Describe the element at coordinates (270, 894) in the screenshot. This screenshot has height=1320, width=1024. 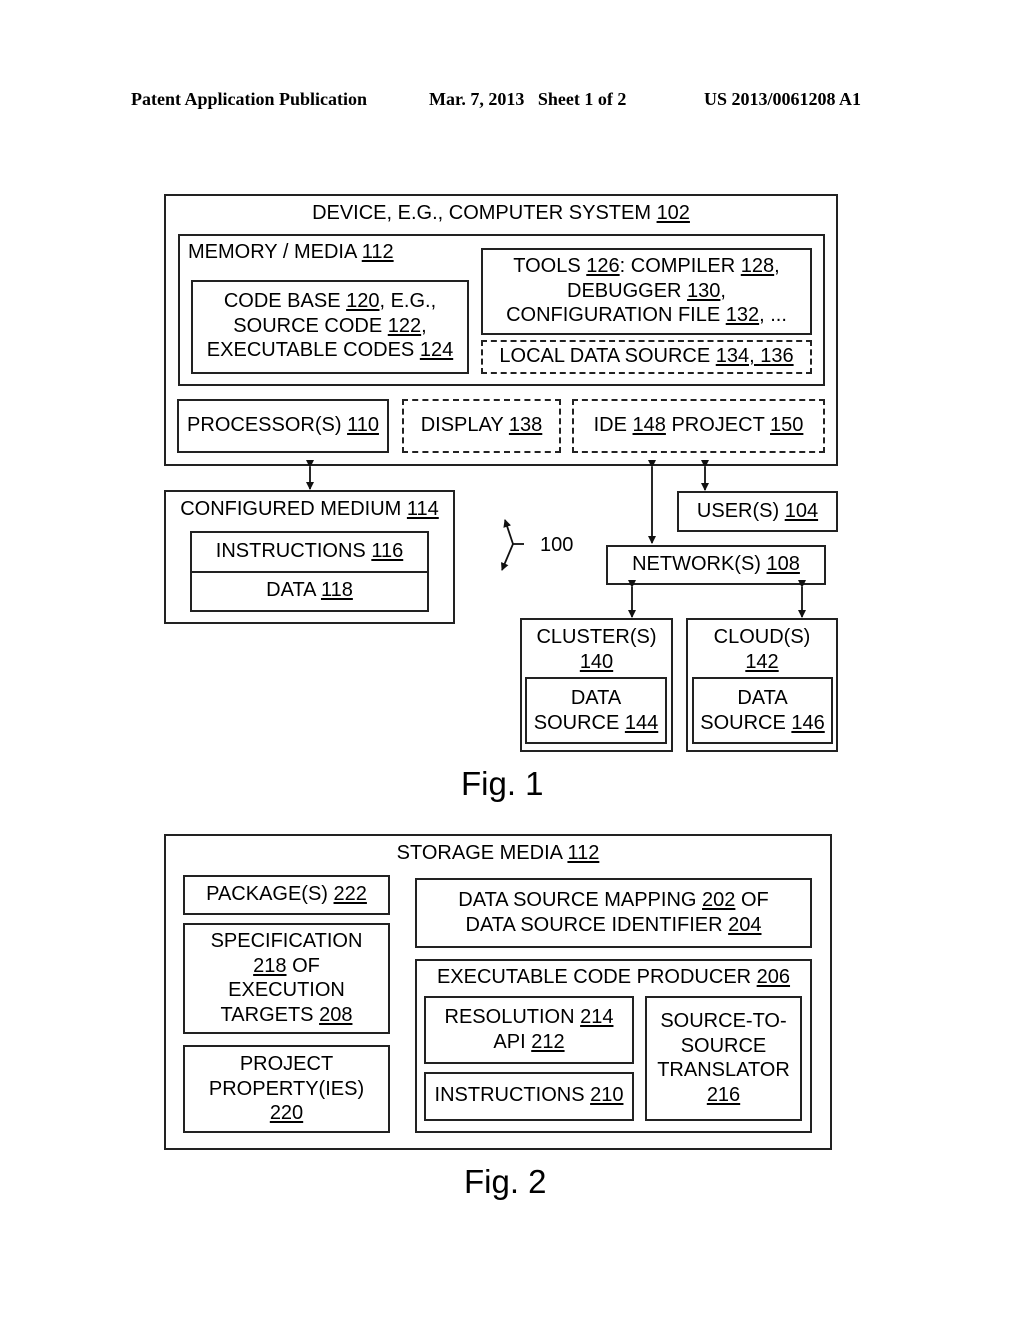
I see `fig2-packages-text: PACKAGE(S)` at that location.